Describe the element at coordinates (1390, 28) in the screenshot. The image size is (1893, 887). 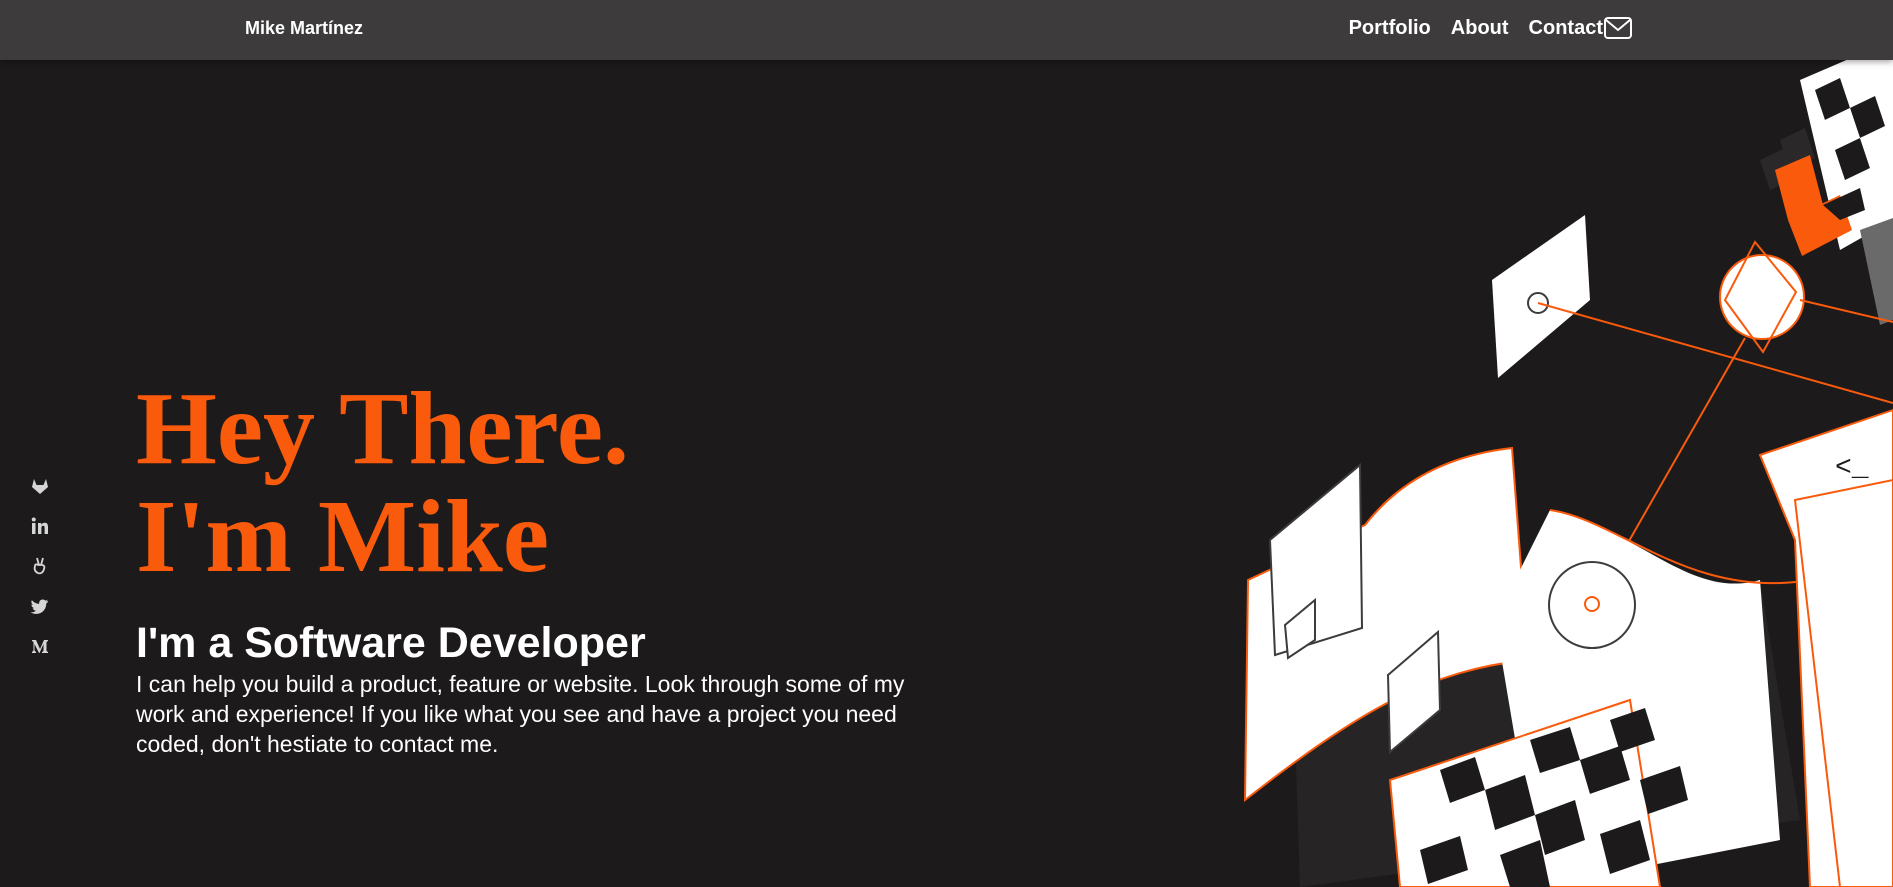
I see `nav-portfolio-link: Portfolio` at that location.